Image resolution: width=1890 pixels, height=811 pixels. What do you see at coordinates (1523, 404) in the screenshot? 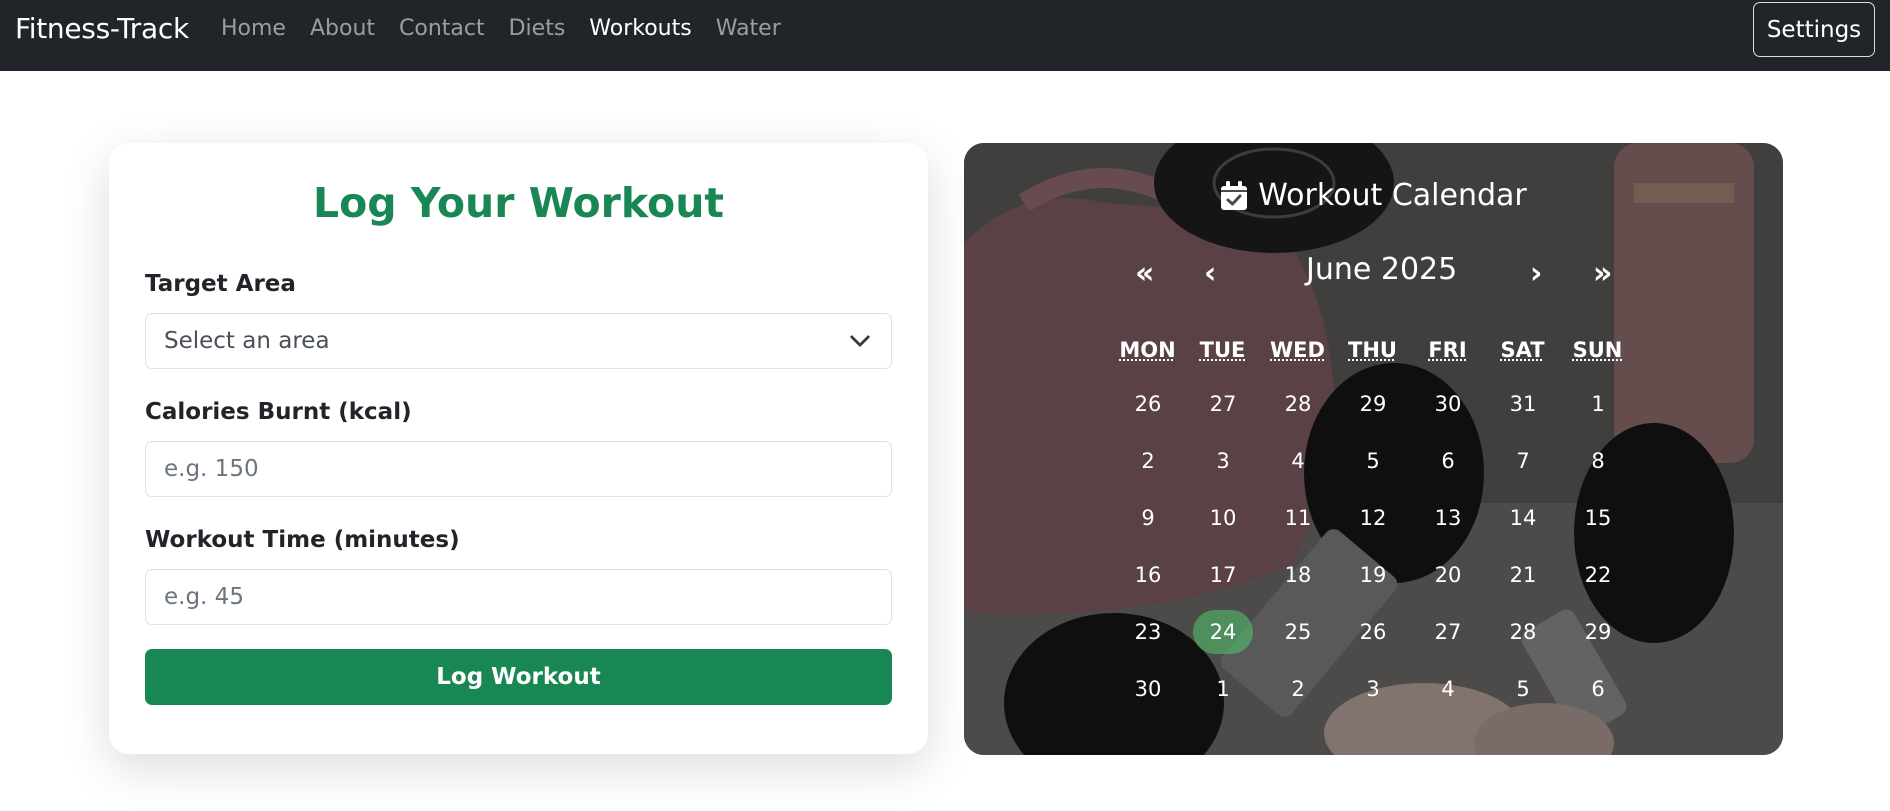
I see `calendar-day: 31` at bounding box center [1523, 404].